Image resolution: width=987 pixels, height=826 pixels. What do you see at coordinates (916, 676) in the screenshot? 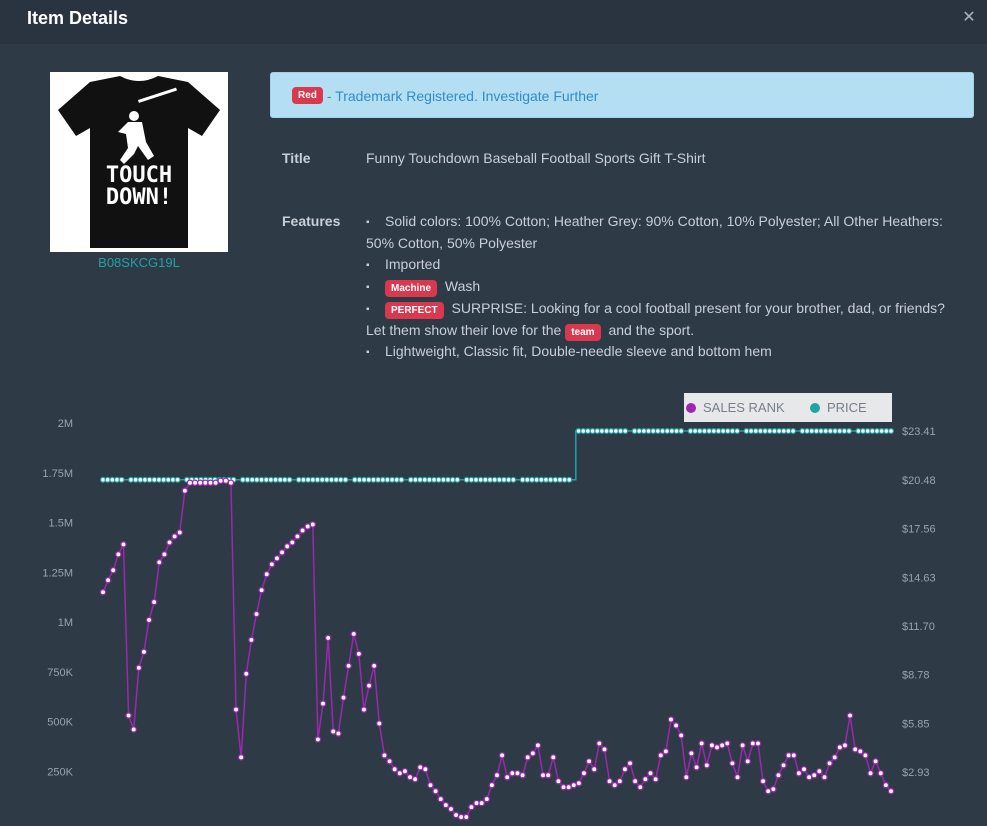
I see `right-axis-tick: $8.78` at bounding box center [916, 676].